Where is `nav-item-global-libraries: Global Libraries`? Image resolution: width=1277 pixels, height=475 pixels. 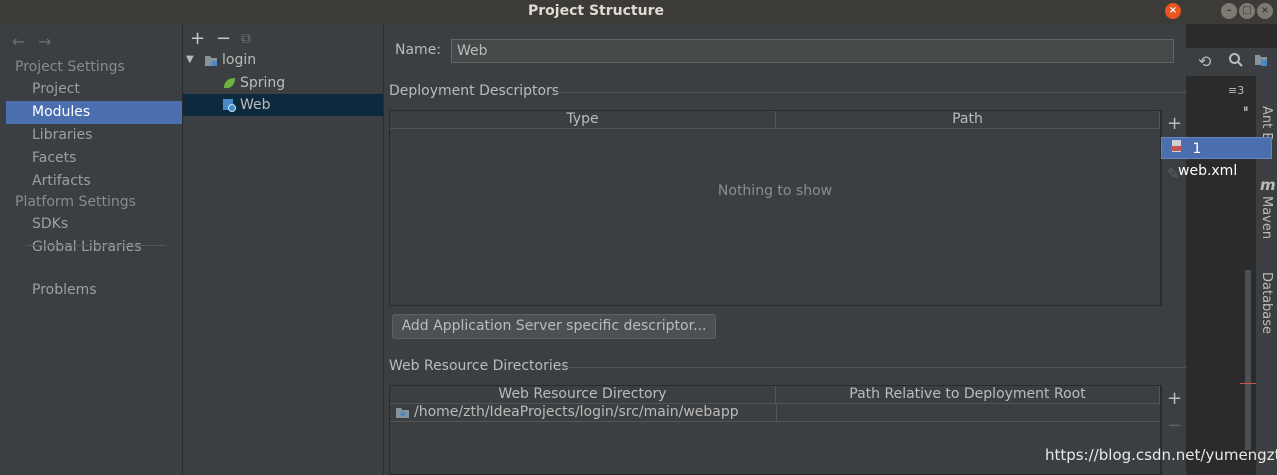 nav-item-global-libraries: Global Libraries is located at coordinates (94, 247).